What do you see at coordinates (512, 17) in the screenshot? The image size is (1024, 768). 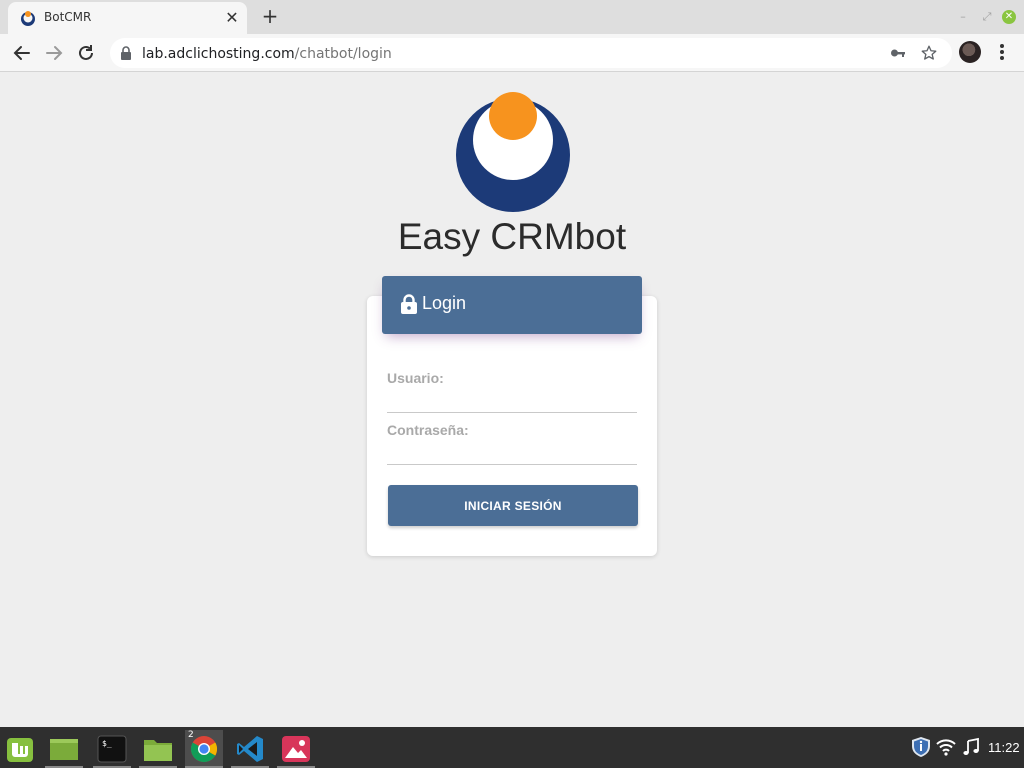 I see `browser-tabbar: BotCMR ✕ + – ⤢ ✕` at bounding box center [512, 17].